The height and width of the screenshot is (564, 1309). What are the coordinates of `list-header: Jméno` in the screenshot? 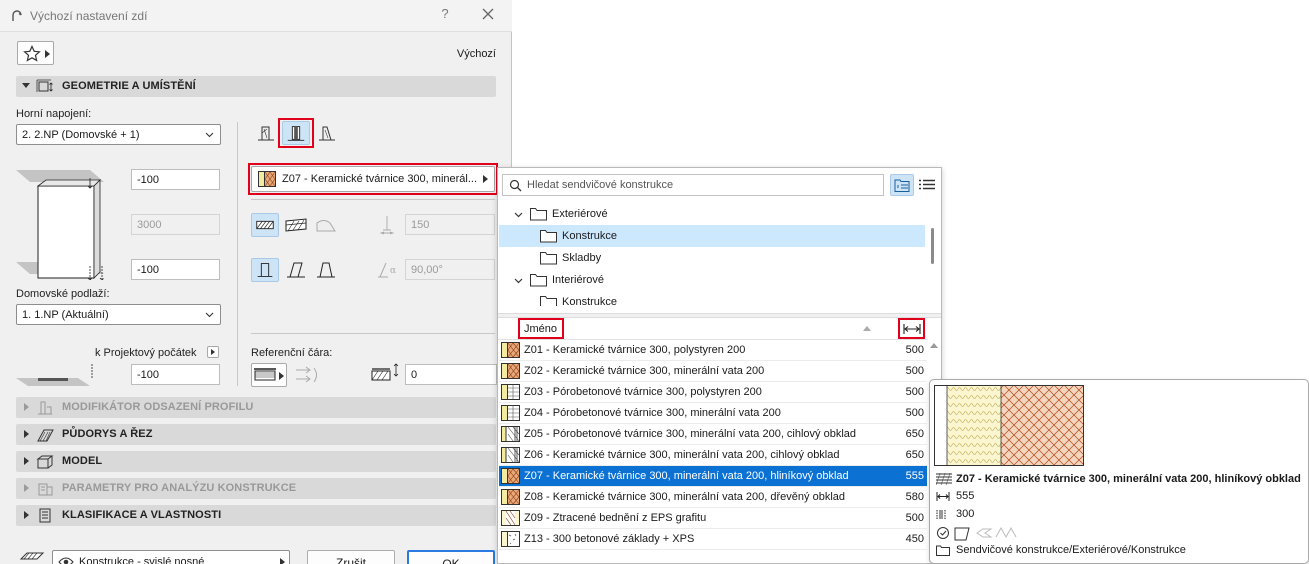 It's located at (713, 329).